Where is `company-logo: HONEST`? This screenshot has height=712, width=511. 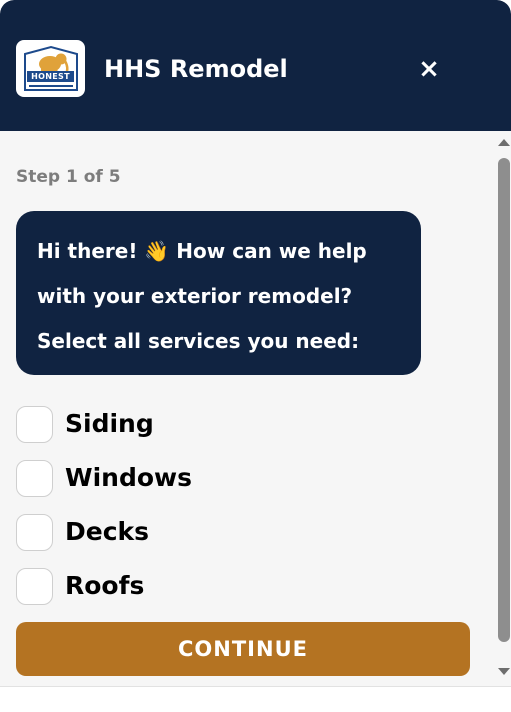 company-logo: HONEST is located at coordinates (50, 68).